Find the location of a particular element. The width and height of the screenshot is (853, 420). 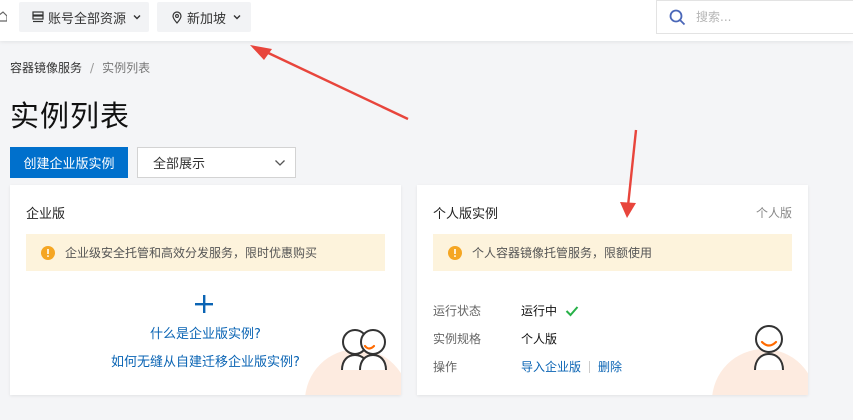

operations-links: 导入企业版 删除 is located at coordinates (571, 366).